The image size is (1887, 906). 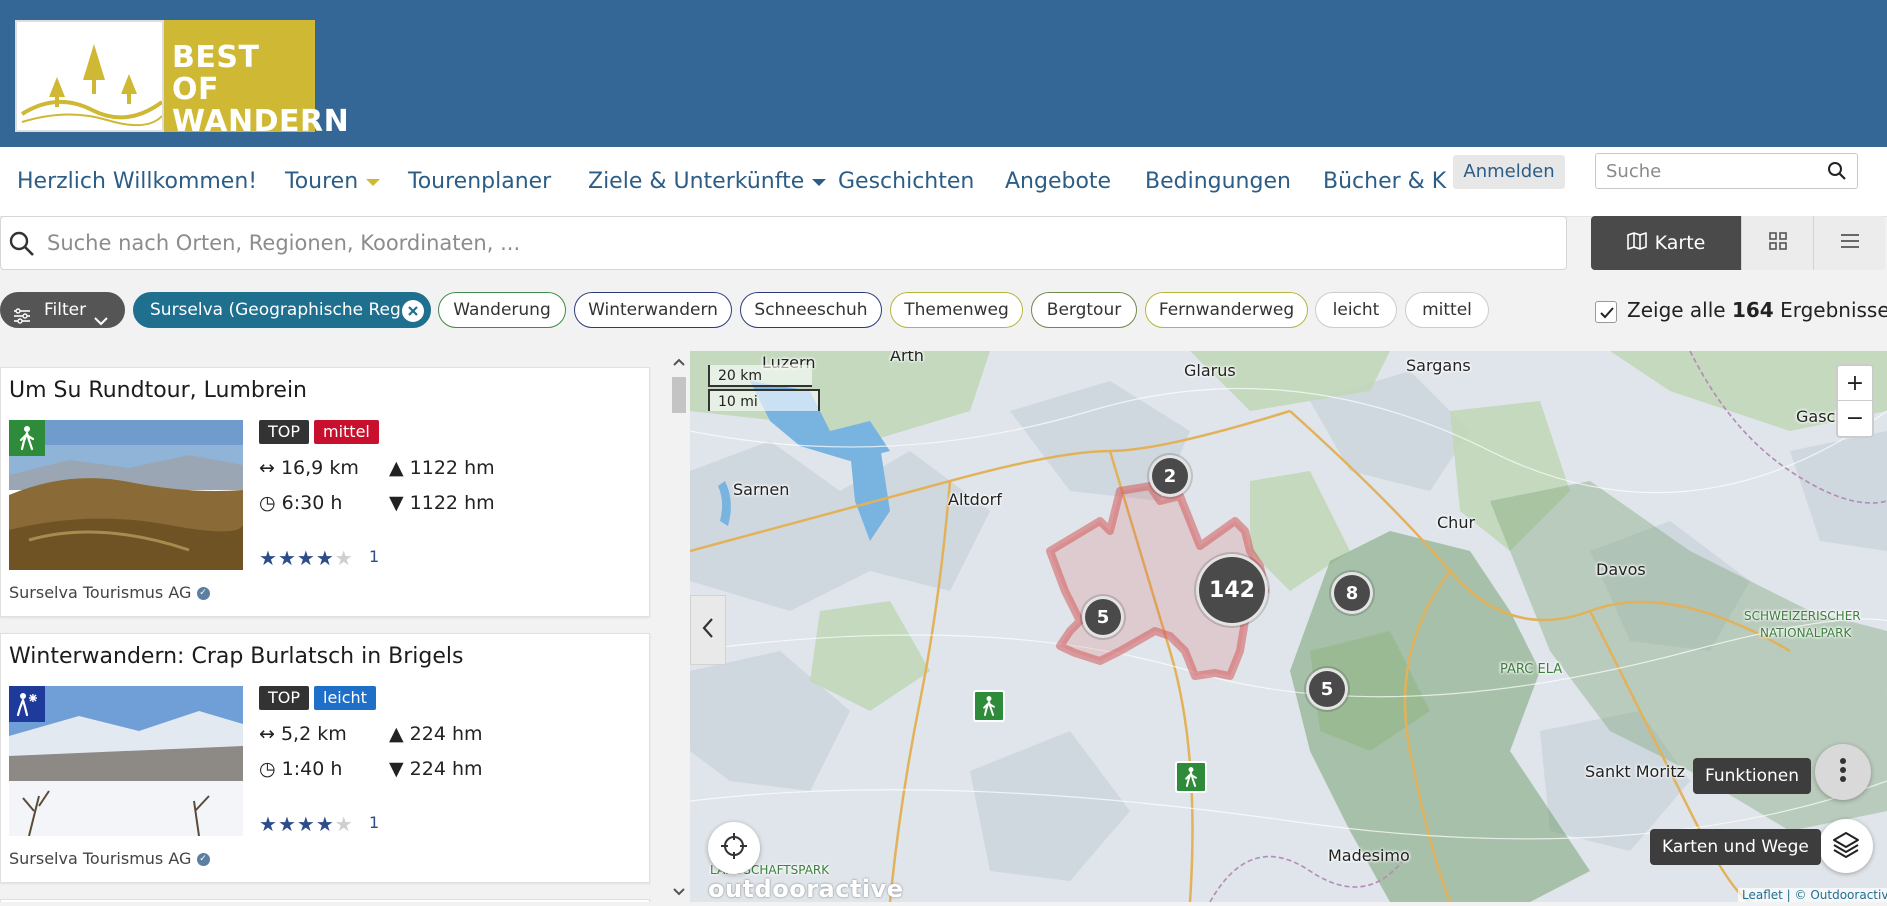 What do you see at coordinates (284, 432) in the screenshot?
I see `top-badge: TOP` at bounding box center [284, 432].